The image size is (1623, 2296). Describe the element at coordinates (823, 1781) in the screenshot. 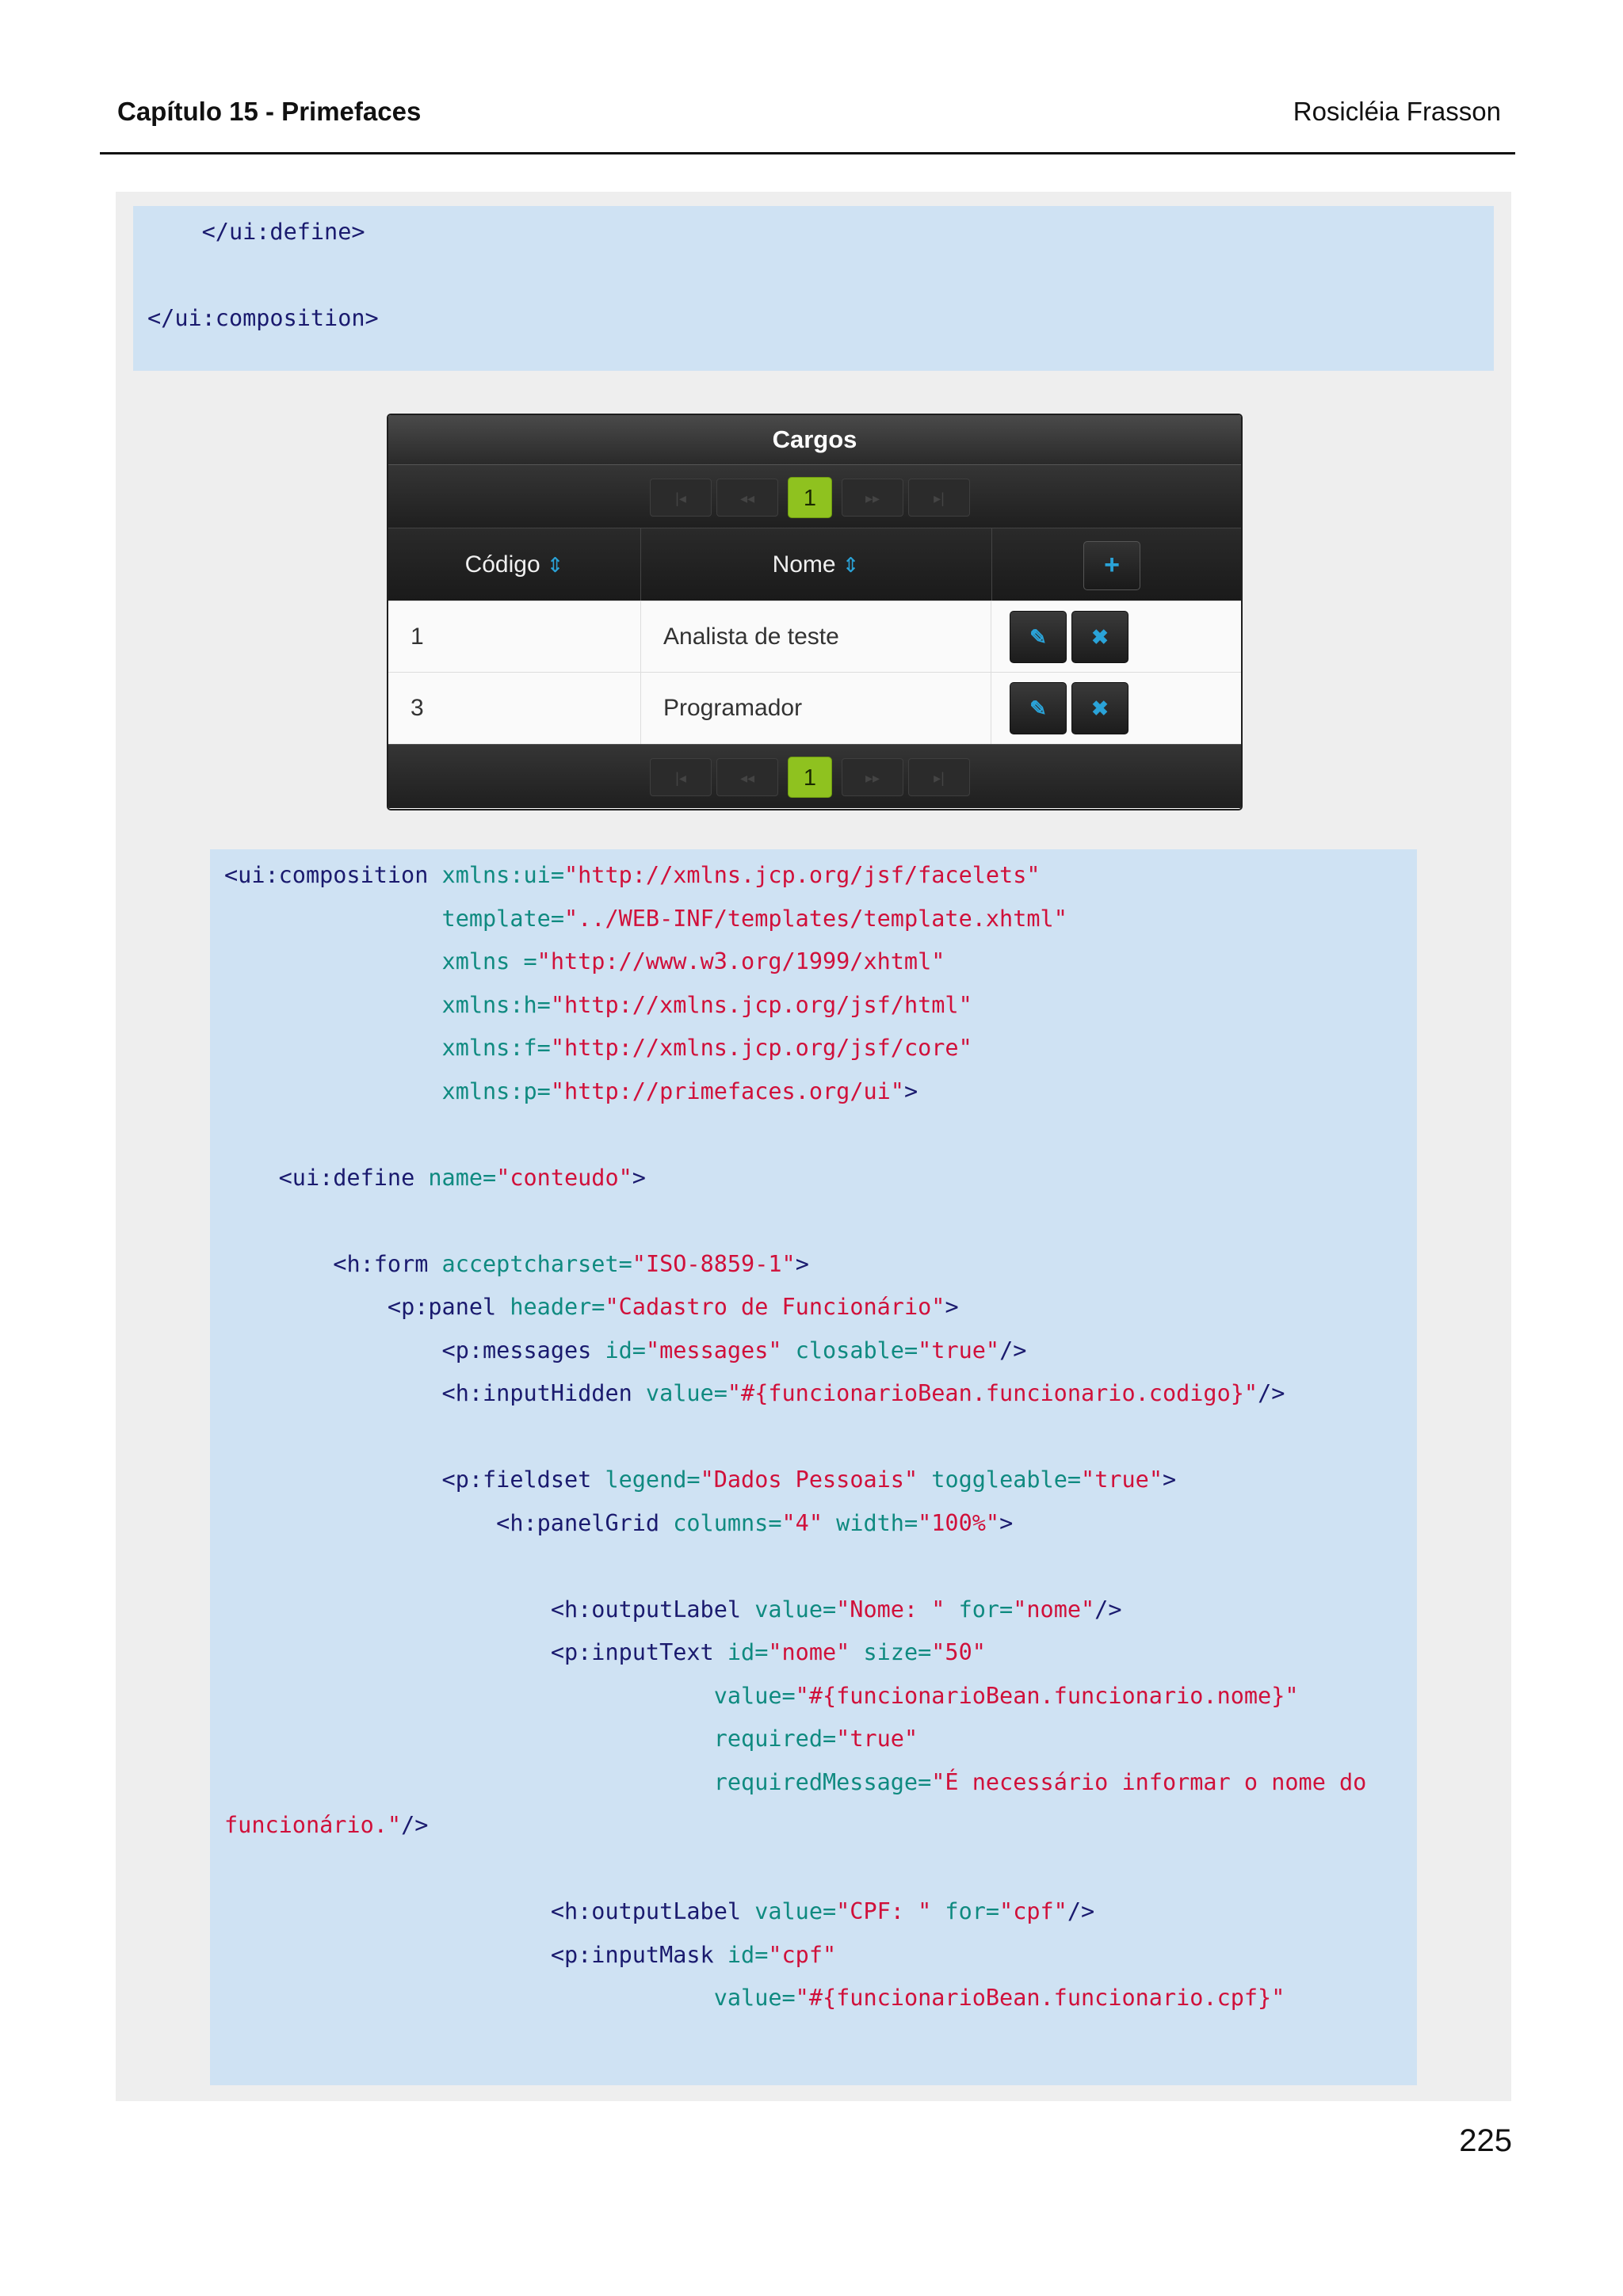

I see `code-token: requiredMessage=` at that location.